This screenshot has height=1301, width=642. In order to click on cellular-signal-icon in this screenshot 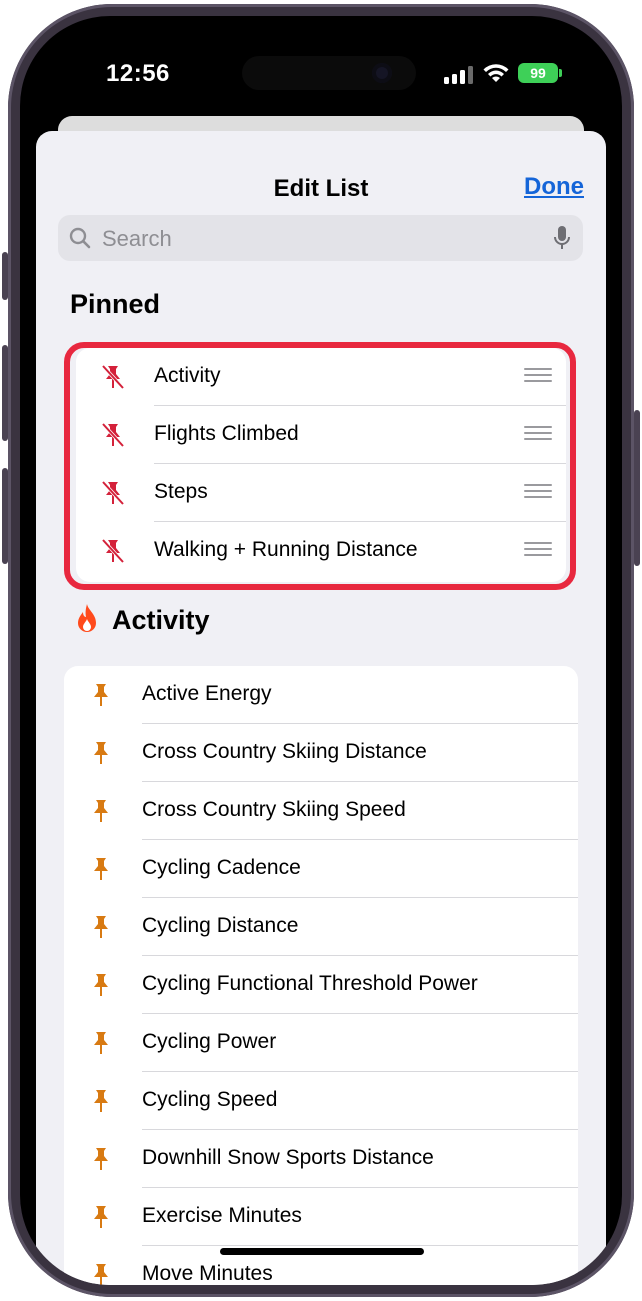, I will do `click(460, 75)`.